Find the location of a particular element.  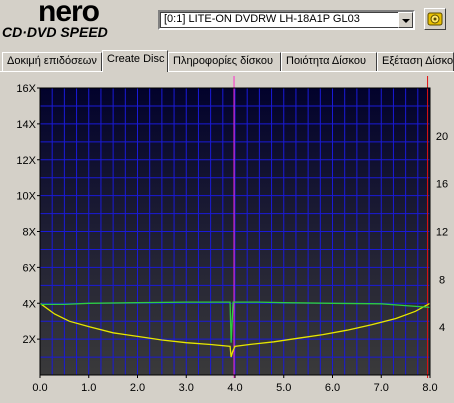

y-left-tick-label: 14X is located at coordinates (26, 125).